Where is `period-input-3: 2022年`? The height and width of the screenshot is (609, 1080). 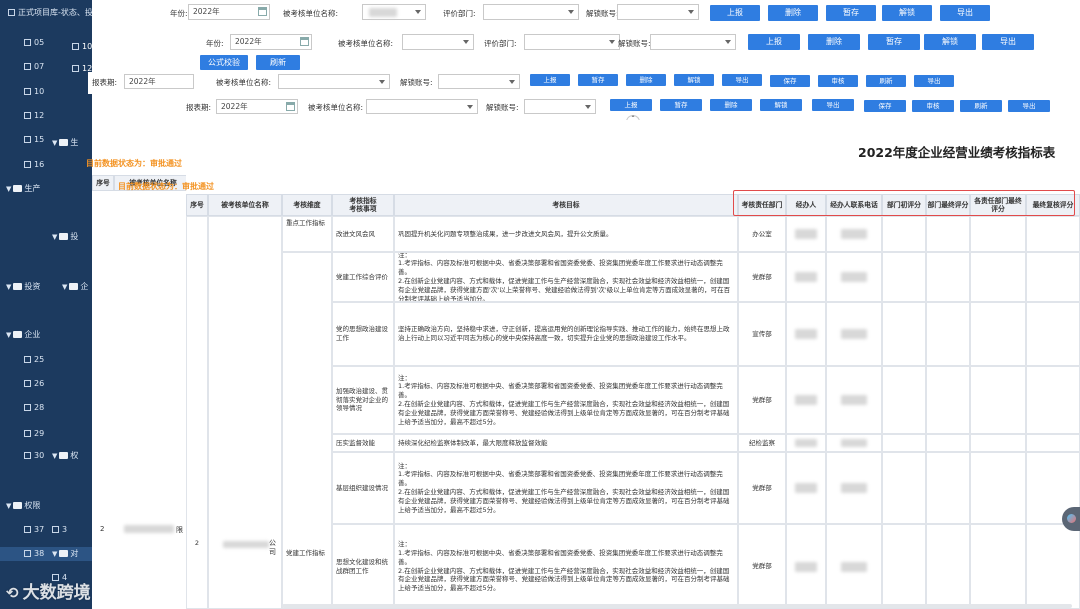 period-input-3: 2022年 is located at coordinates (159, 81).